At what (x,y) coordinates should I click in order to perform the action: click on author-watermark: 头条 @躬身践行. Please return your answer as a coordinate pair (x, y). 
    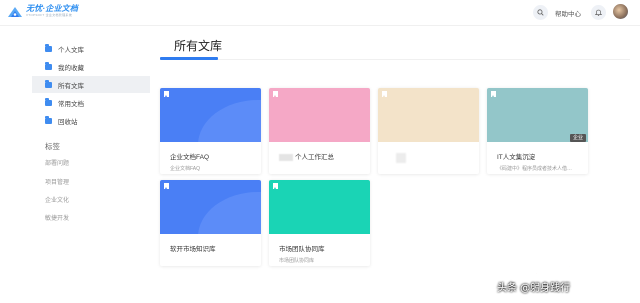
    Looking at the image, I should click on (534, 288).